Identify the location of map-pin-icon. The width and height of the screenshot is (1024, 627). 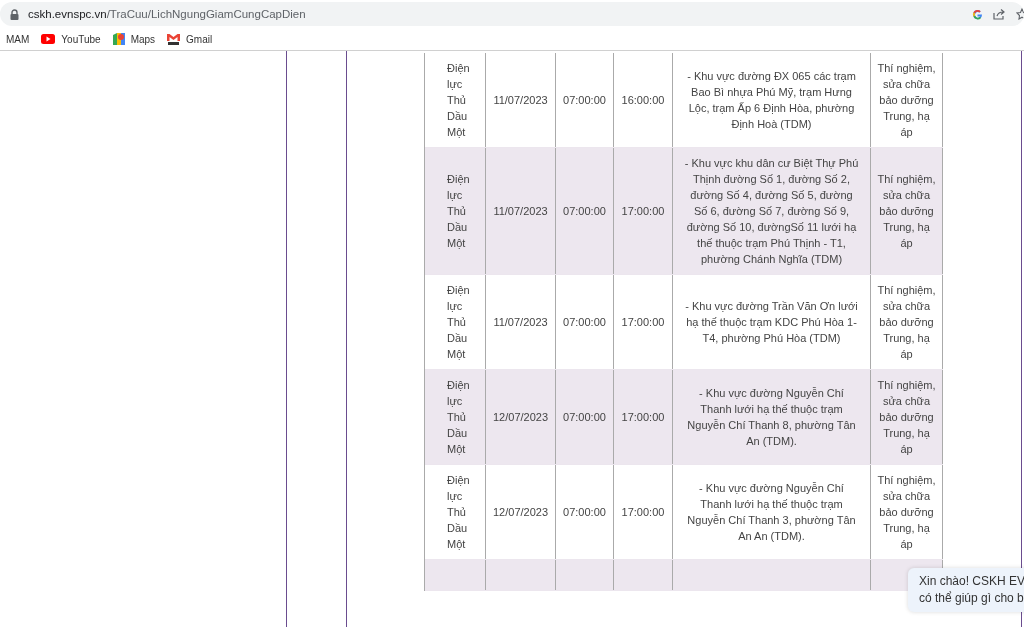
(118, 39).